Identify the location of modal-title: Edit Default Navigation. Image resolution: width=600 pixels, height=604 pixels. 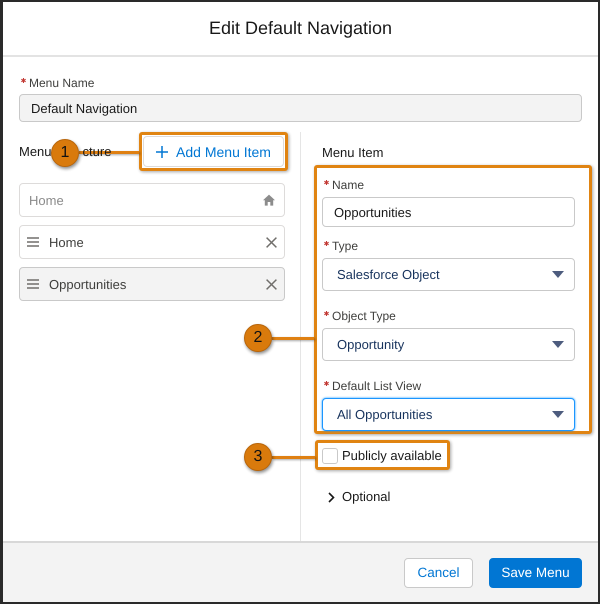
(300, 28).